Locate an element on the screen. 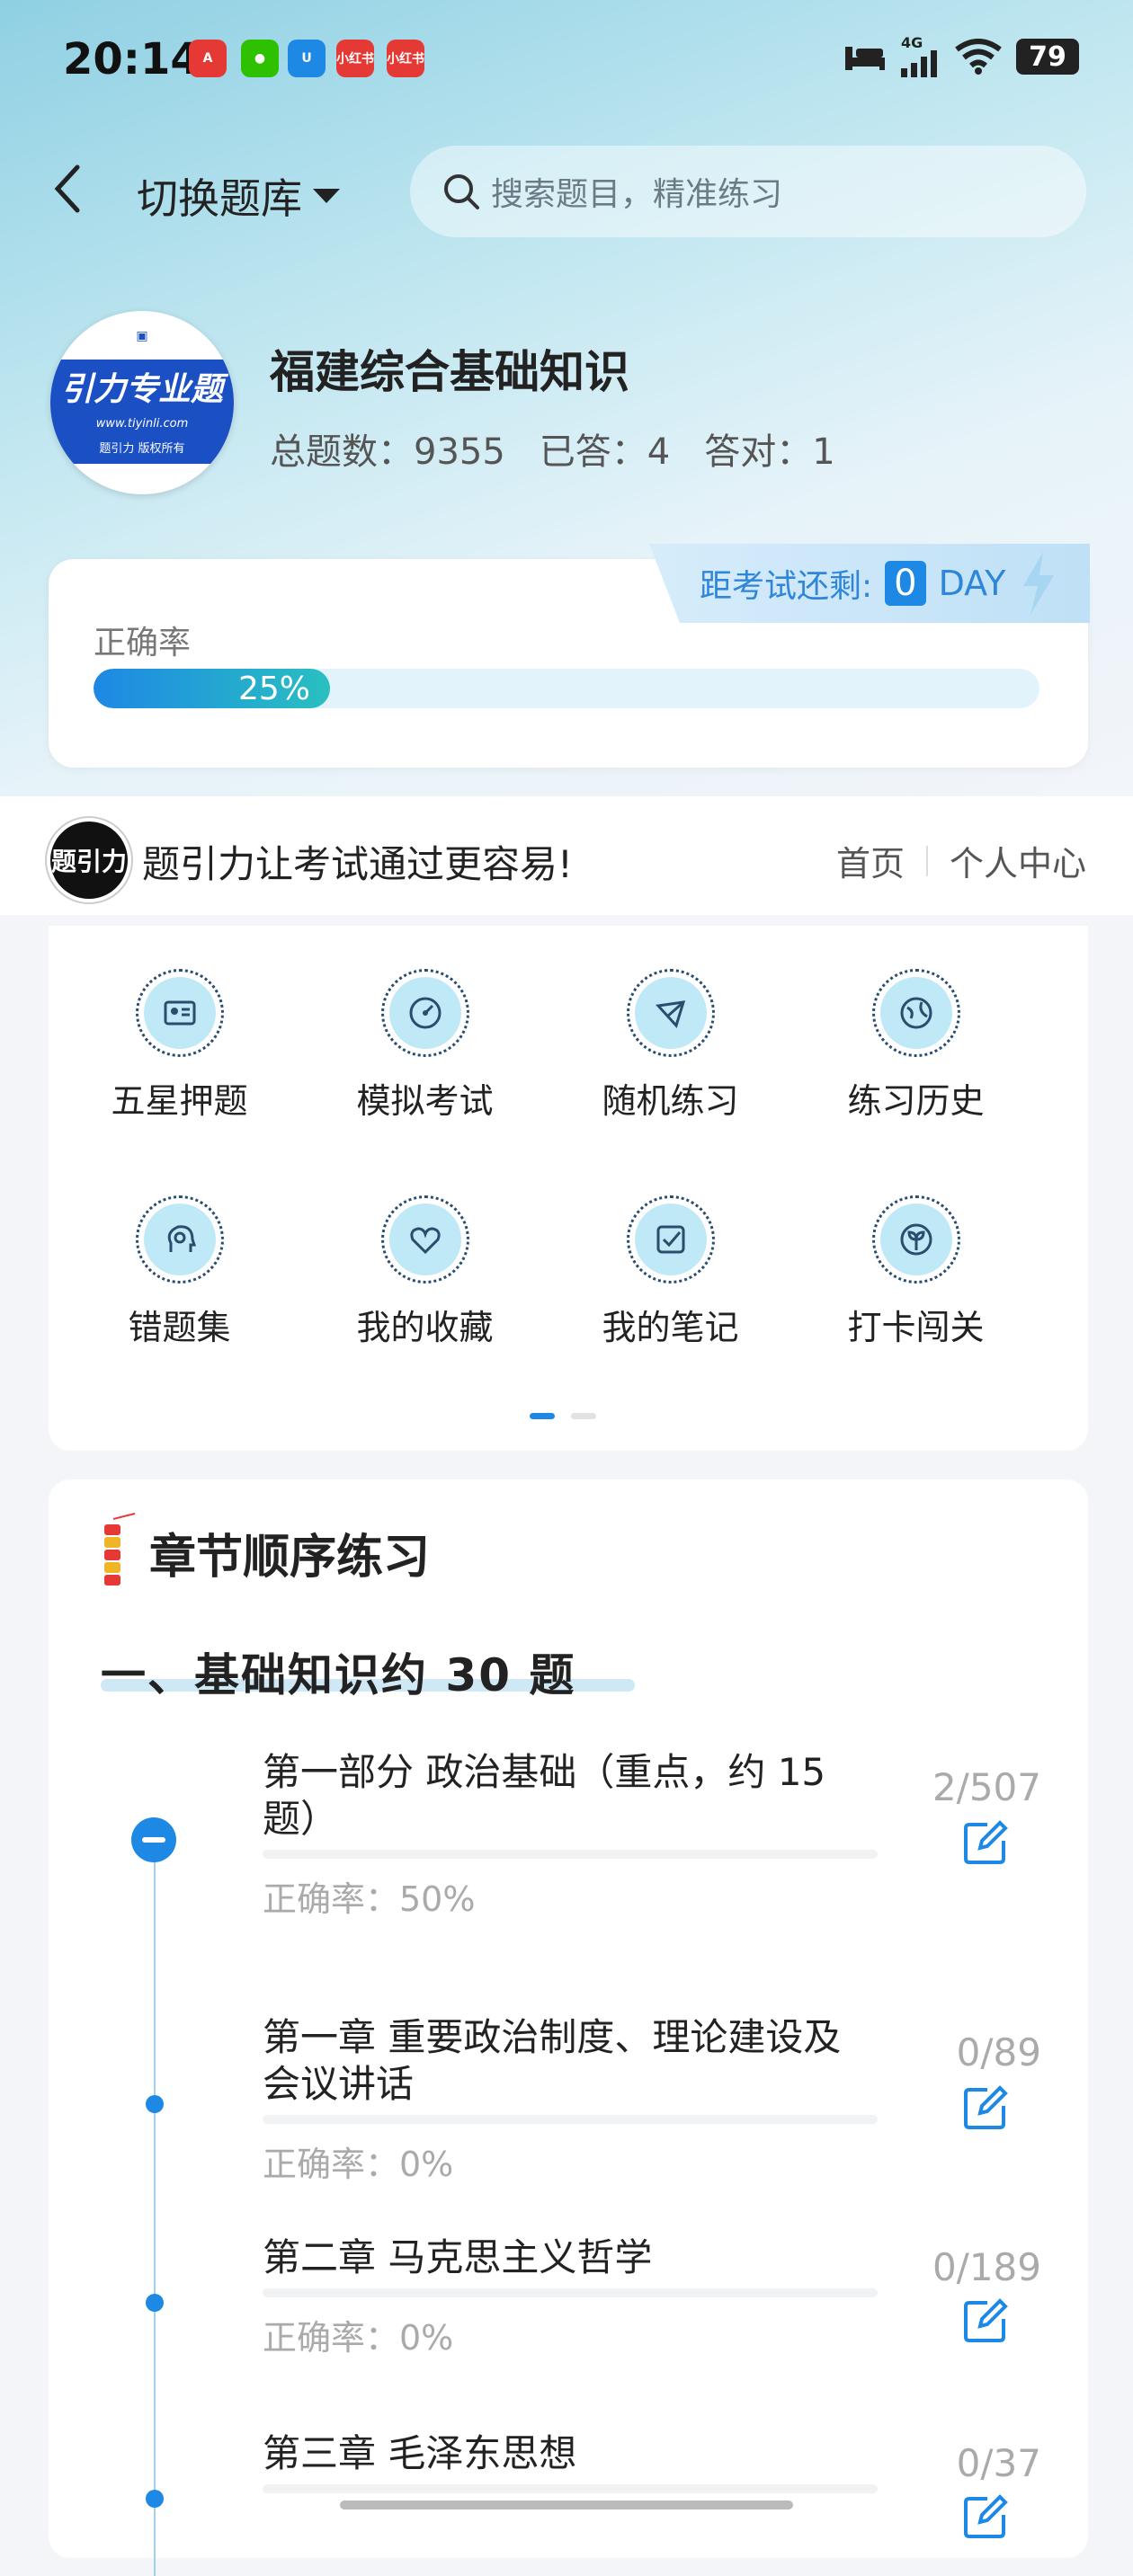 The width and height of the screenshot is (1133, 2576). countdown-label: 距考试还剩: is located at coordinates (786, 586).